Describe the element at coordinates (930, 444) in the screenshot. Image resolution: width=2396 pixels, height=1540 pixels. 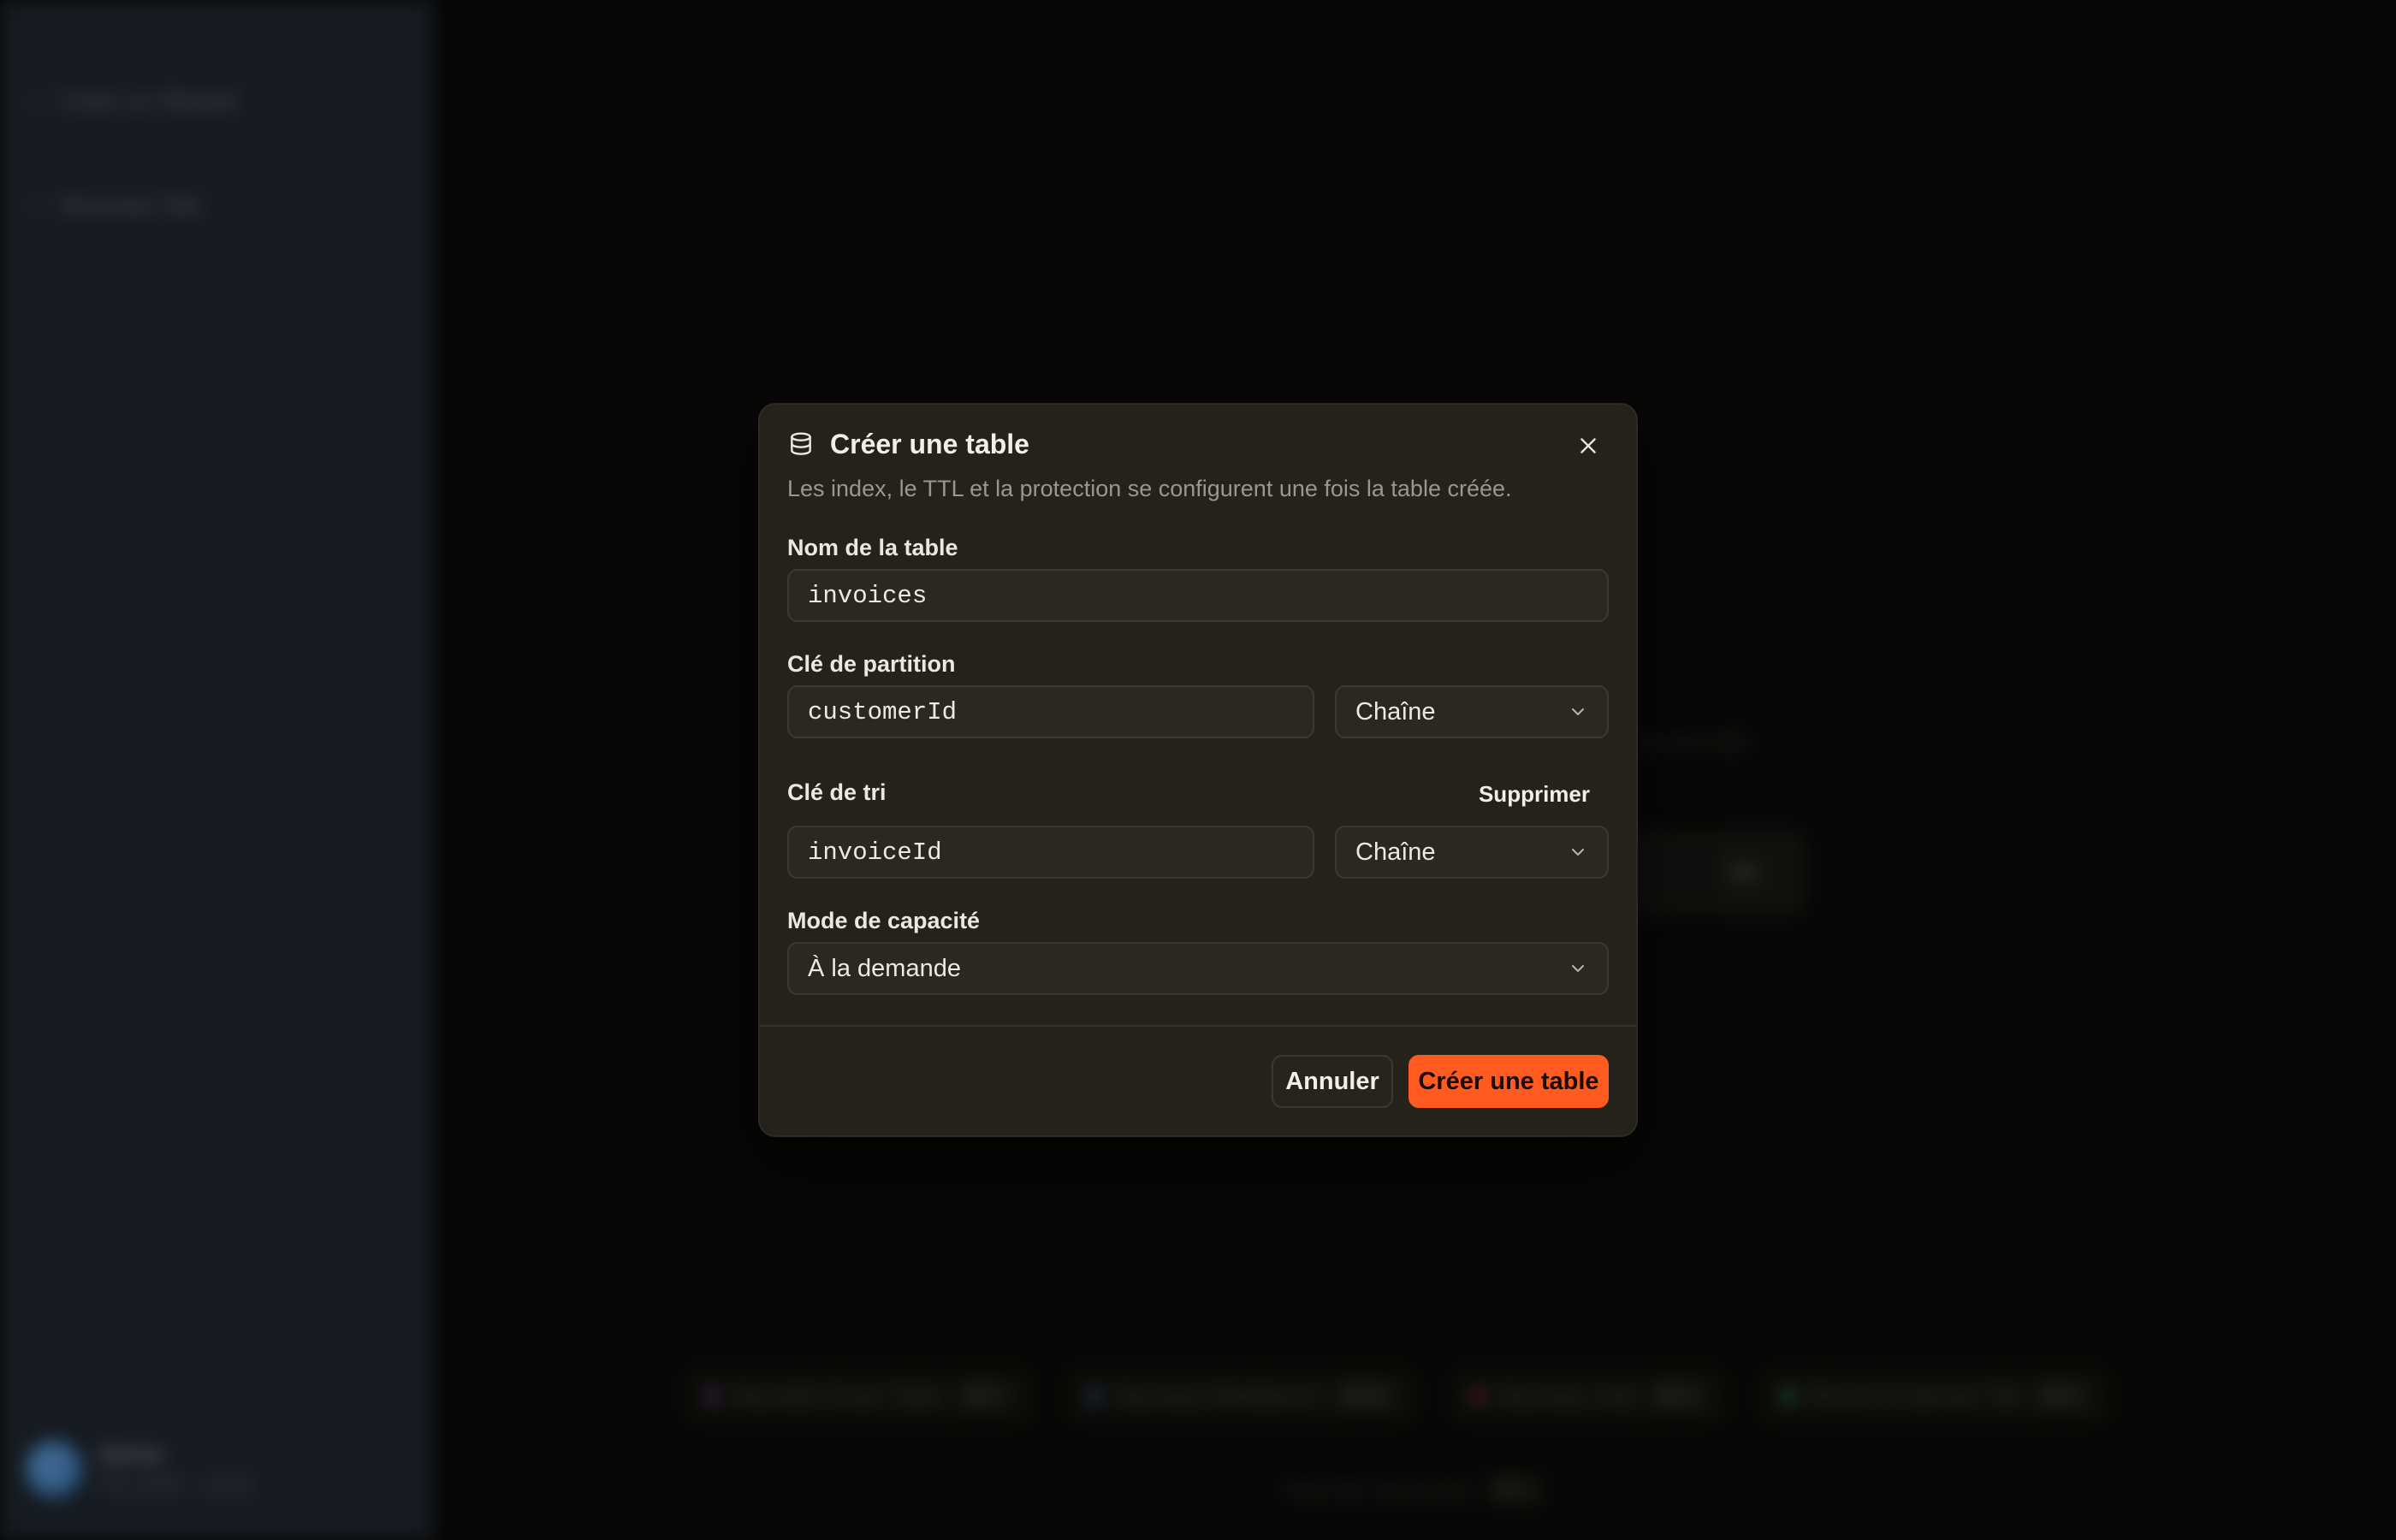
I see `dialog-title: Créer une table` at that location.